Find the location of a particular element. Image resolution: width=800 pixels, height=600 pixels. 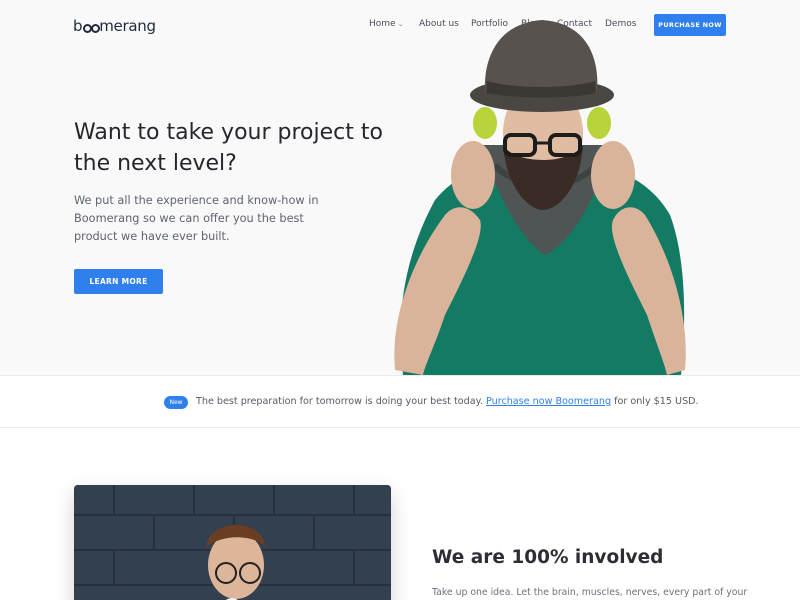

logo-prefix: b is located at coordinates (78, 26).